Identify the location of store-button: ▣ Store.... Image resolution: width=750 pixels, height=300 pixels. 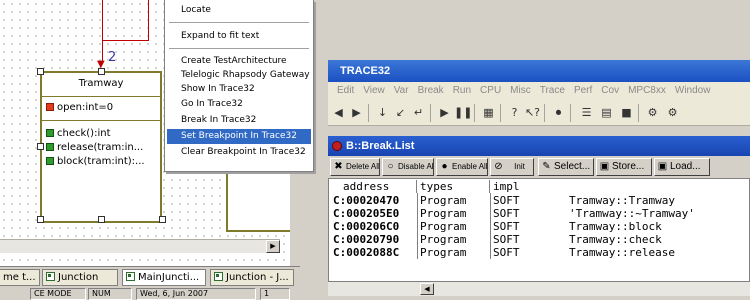
(624, 167).